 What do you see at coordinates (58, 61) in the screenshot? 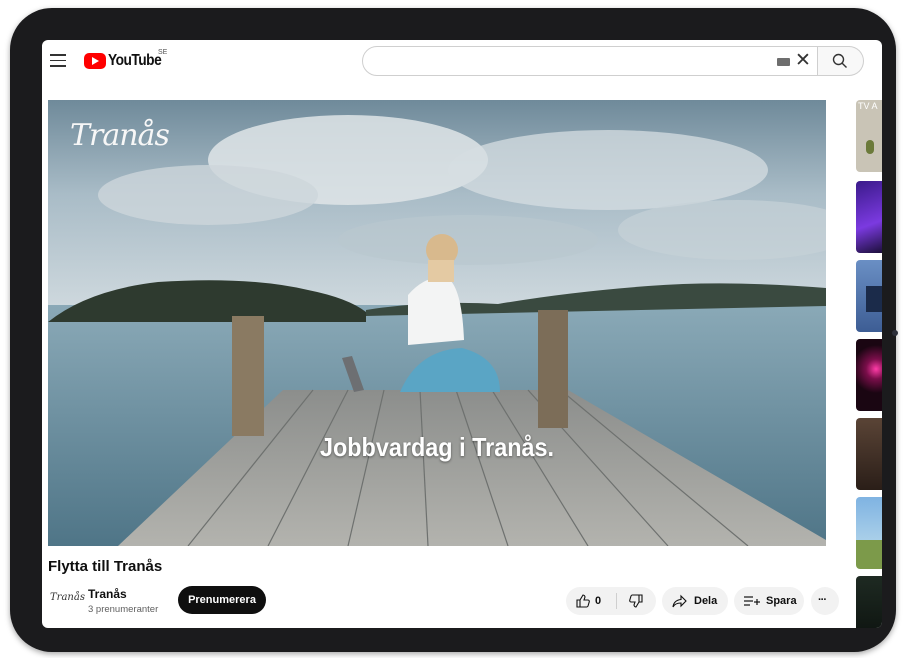
I see `menu-icon` at bounding box center [58, 61].